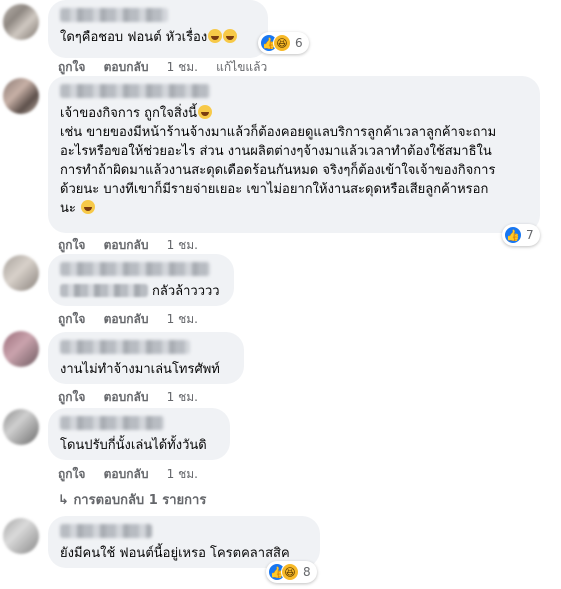 Image resolution: width=561 pixels, height=589 pixels. I want to click on comment-bubble: โดนปรับกี่นั้งเล่นได้ทั้งวันดิ, so click(139, 434).